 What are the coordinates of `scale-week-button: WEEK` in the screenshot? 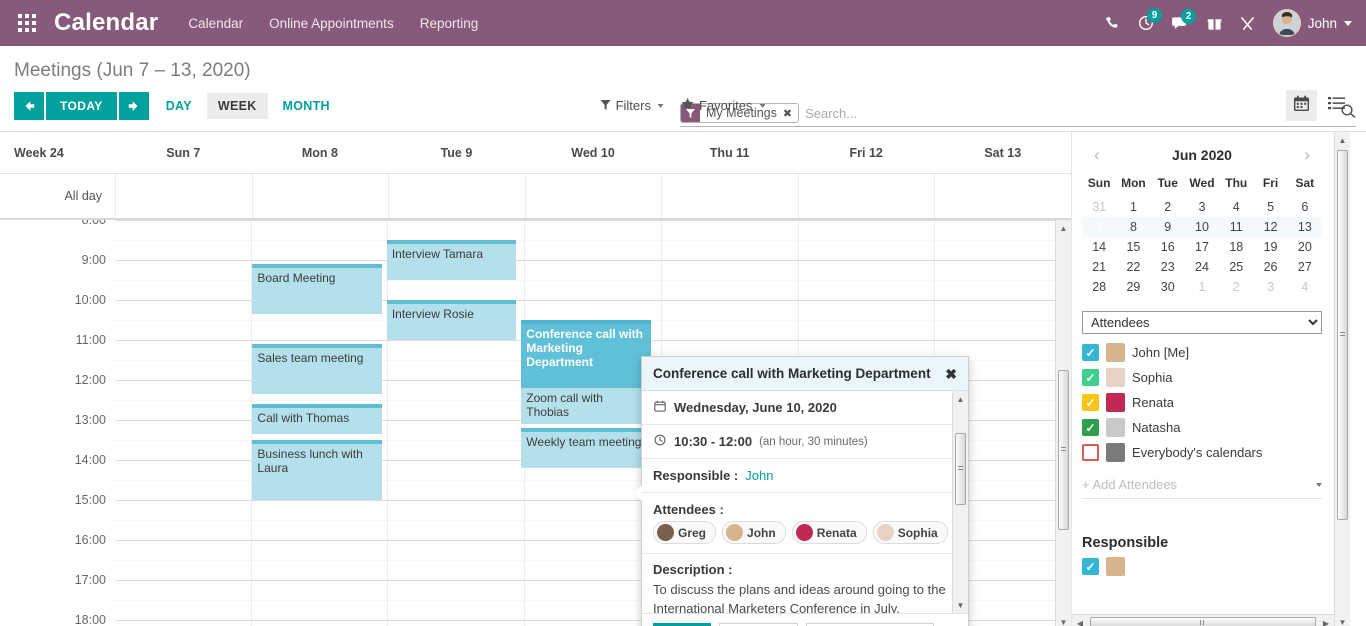 It's located at (237, 105).